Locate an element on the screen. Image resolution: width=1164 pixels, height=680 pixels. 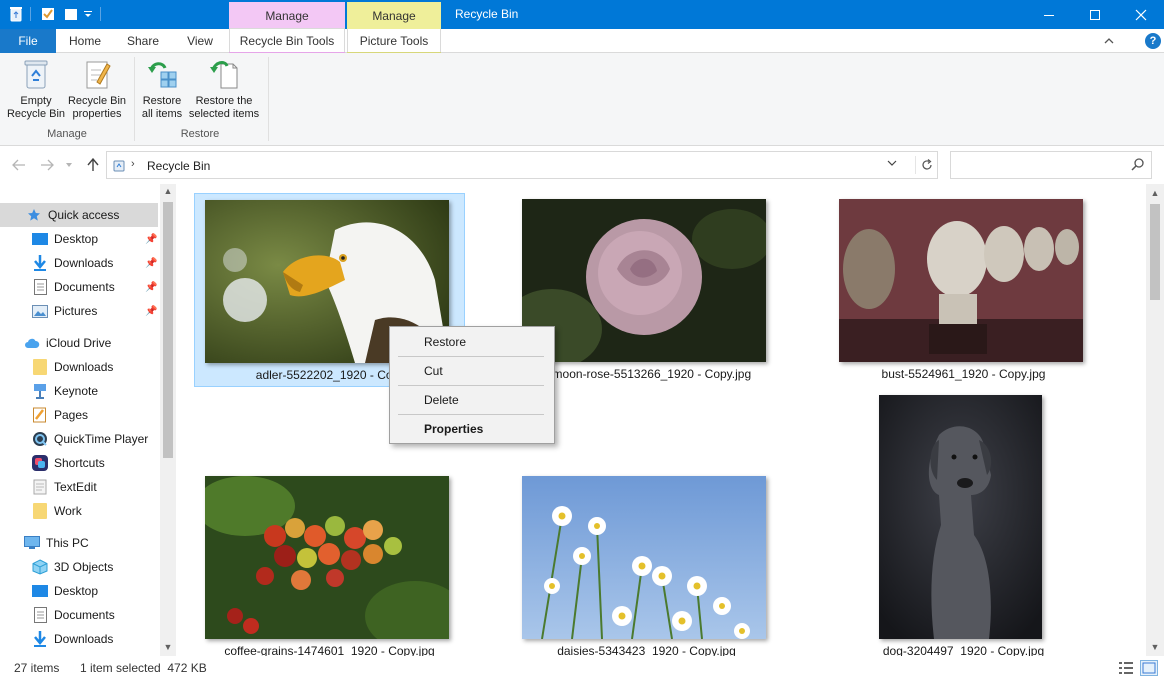
forward-icon is located at coordinates (47, 165).